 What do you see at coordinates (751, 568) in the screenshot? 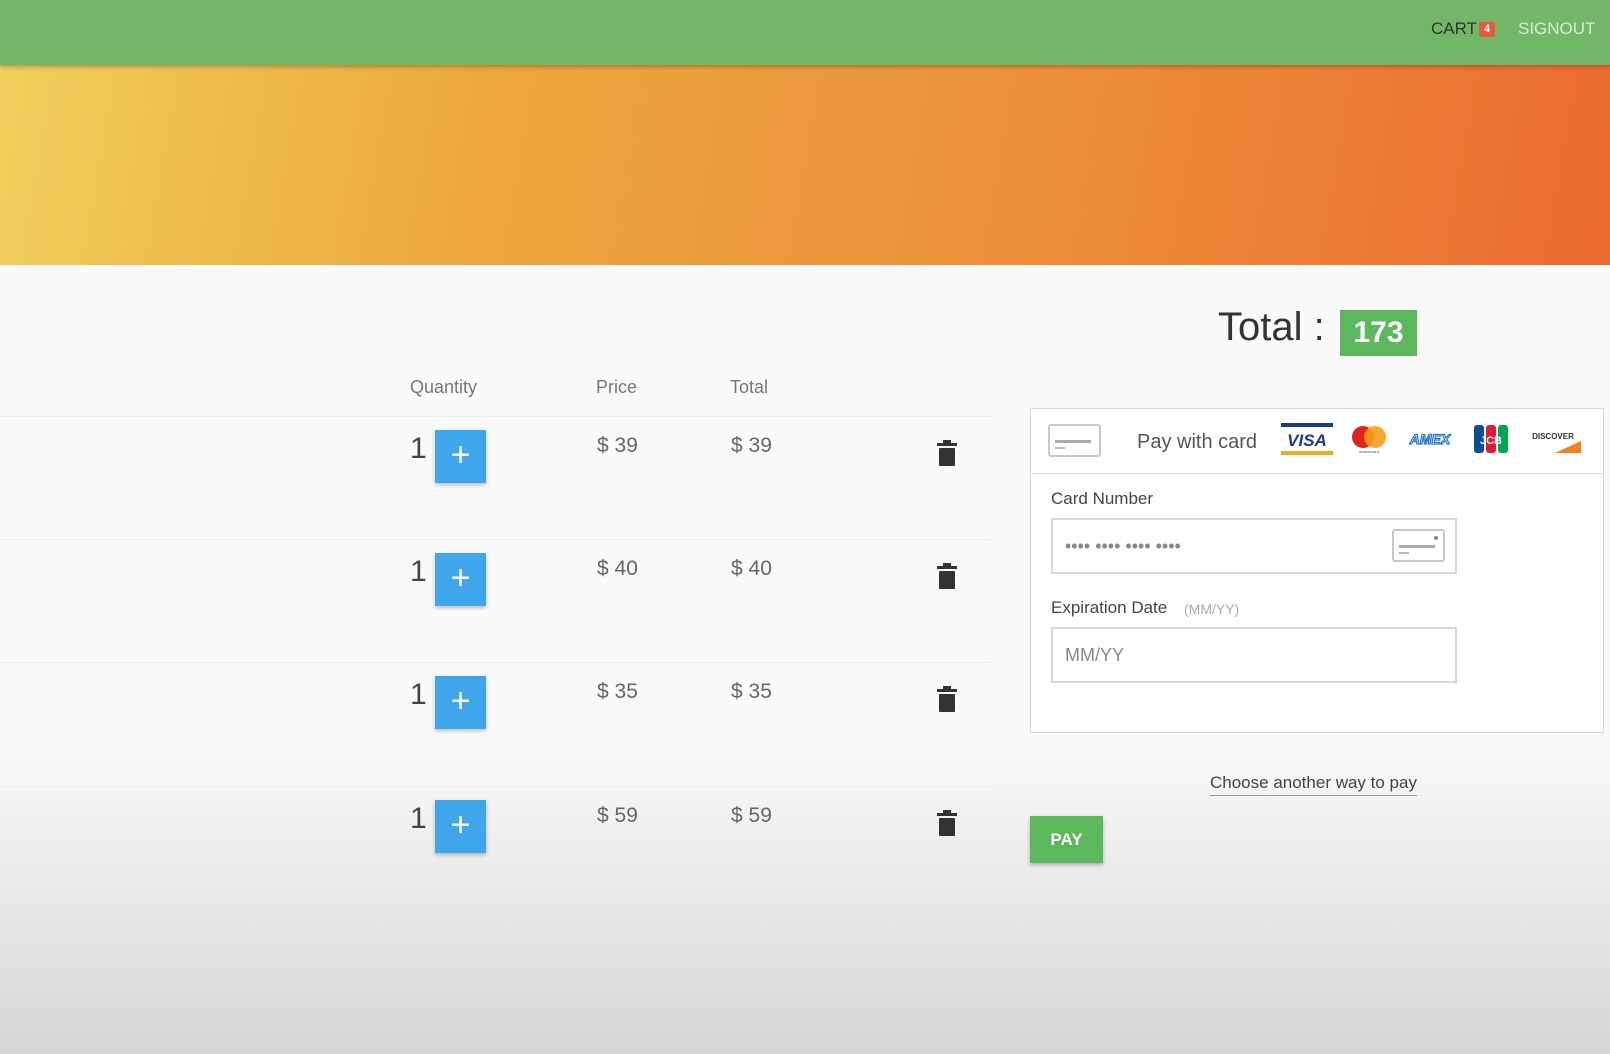
I see `total-cell: $ 40` at bounding box center [751, 568].